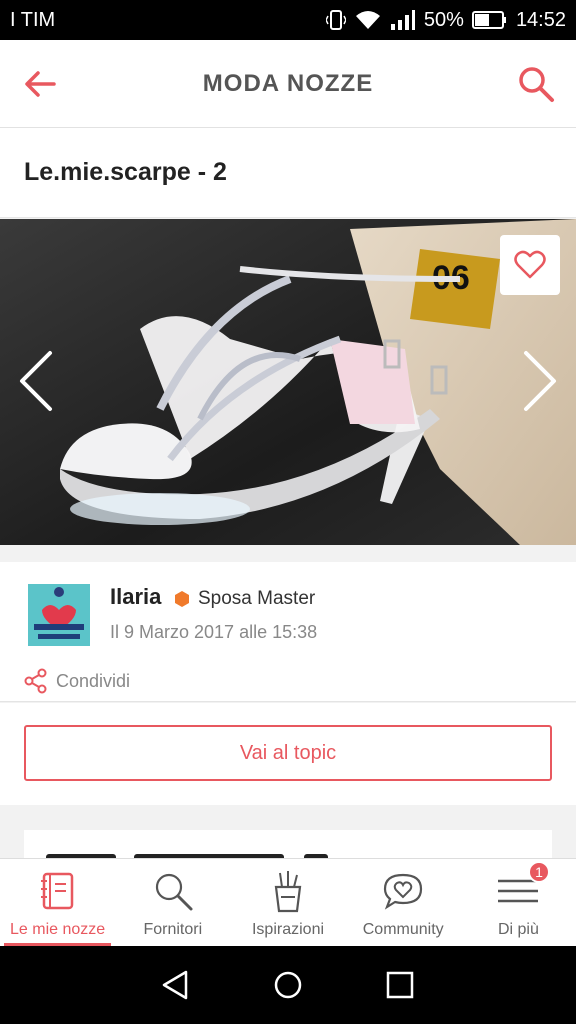 The height and width of the screenshot is (1024, 576). What do you see at coordinates (257, 598) in the screenshot?
I see `badge-label: Sposa Master` at bounding box center [257, 598].